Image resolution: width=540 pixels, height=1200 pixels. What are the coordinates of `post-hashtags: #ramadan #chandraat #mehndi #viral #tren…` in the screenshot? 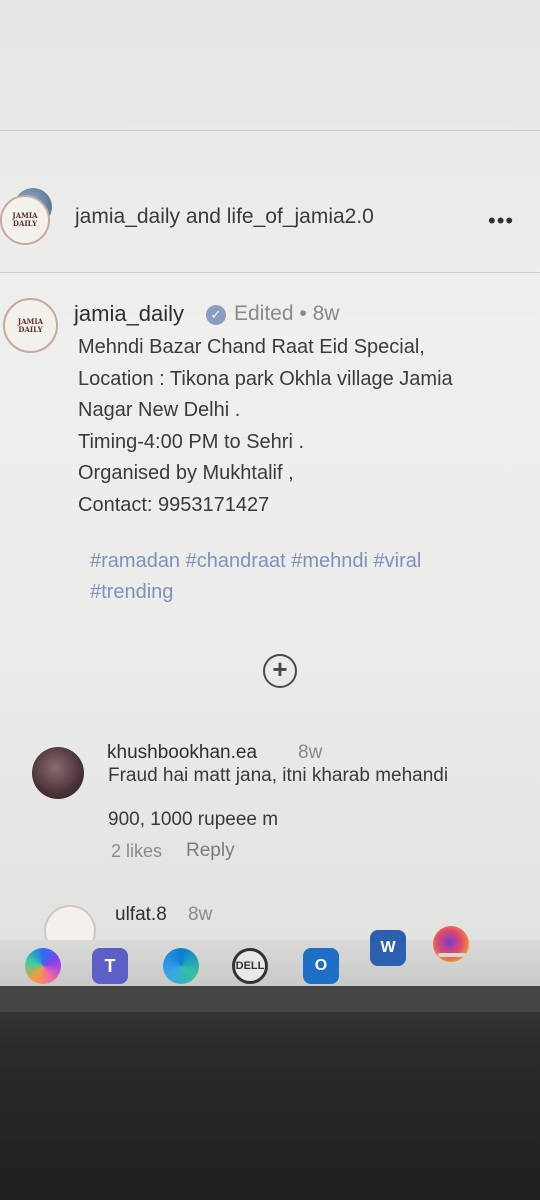 It's located at (300, 577).